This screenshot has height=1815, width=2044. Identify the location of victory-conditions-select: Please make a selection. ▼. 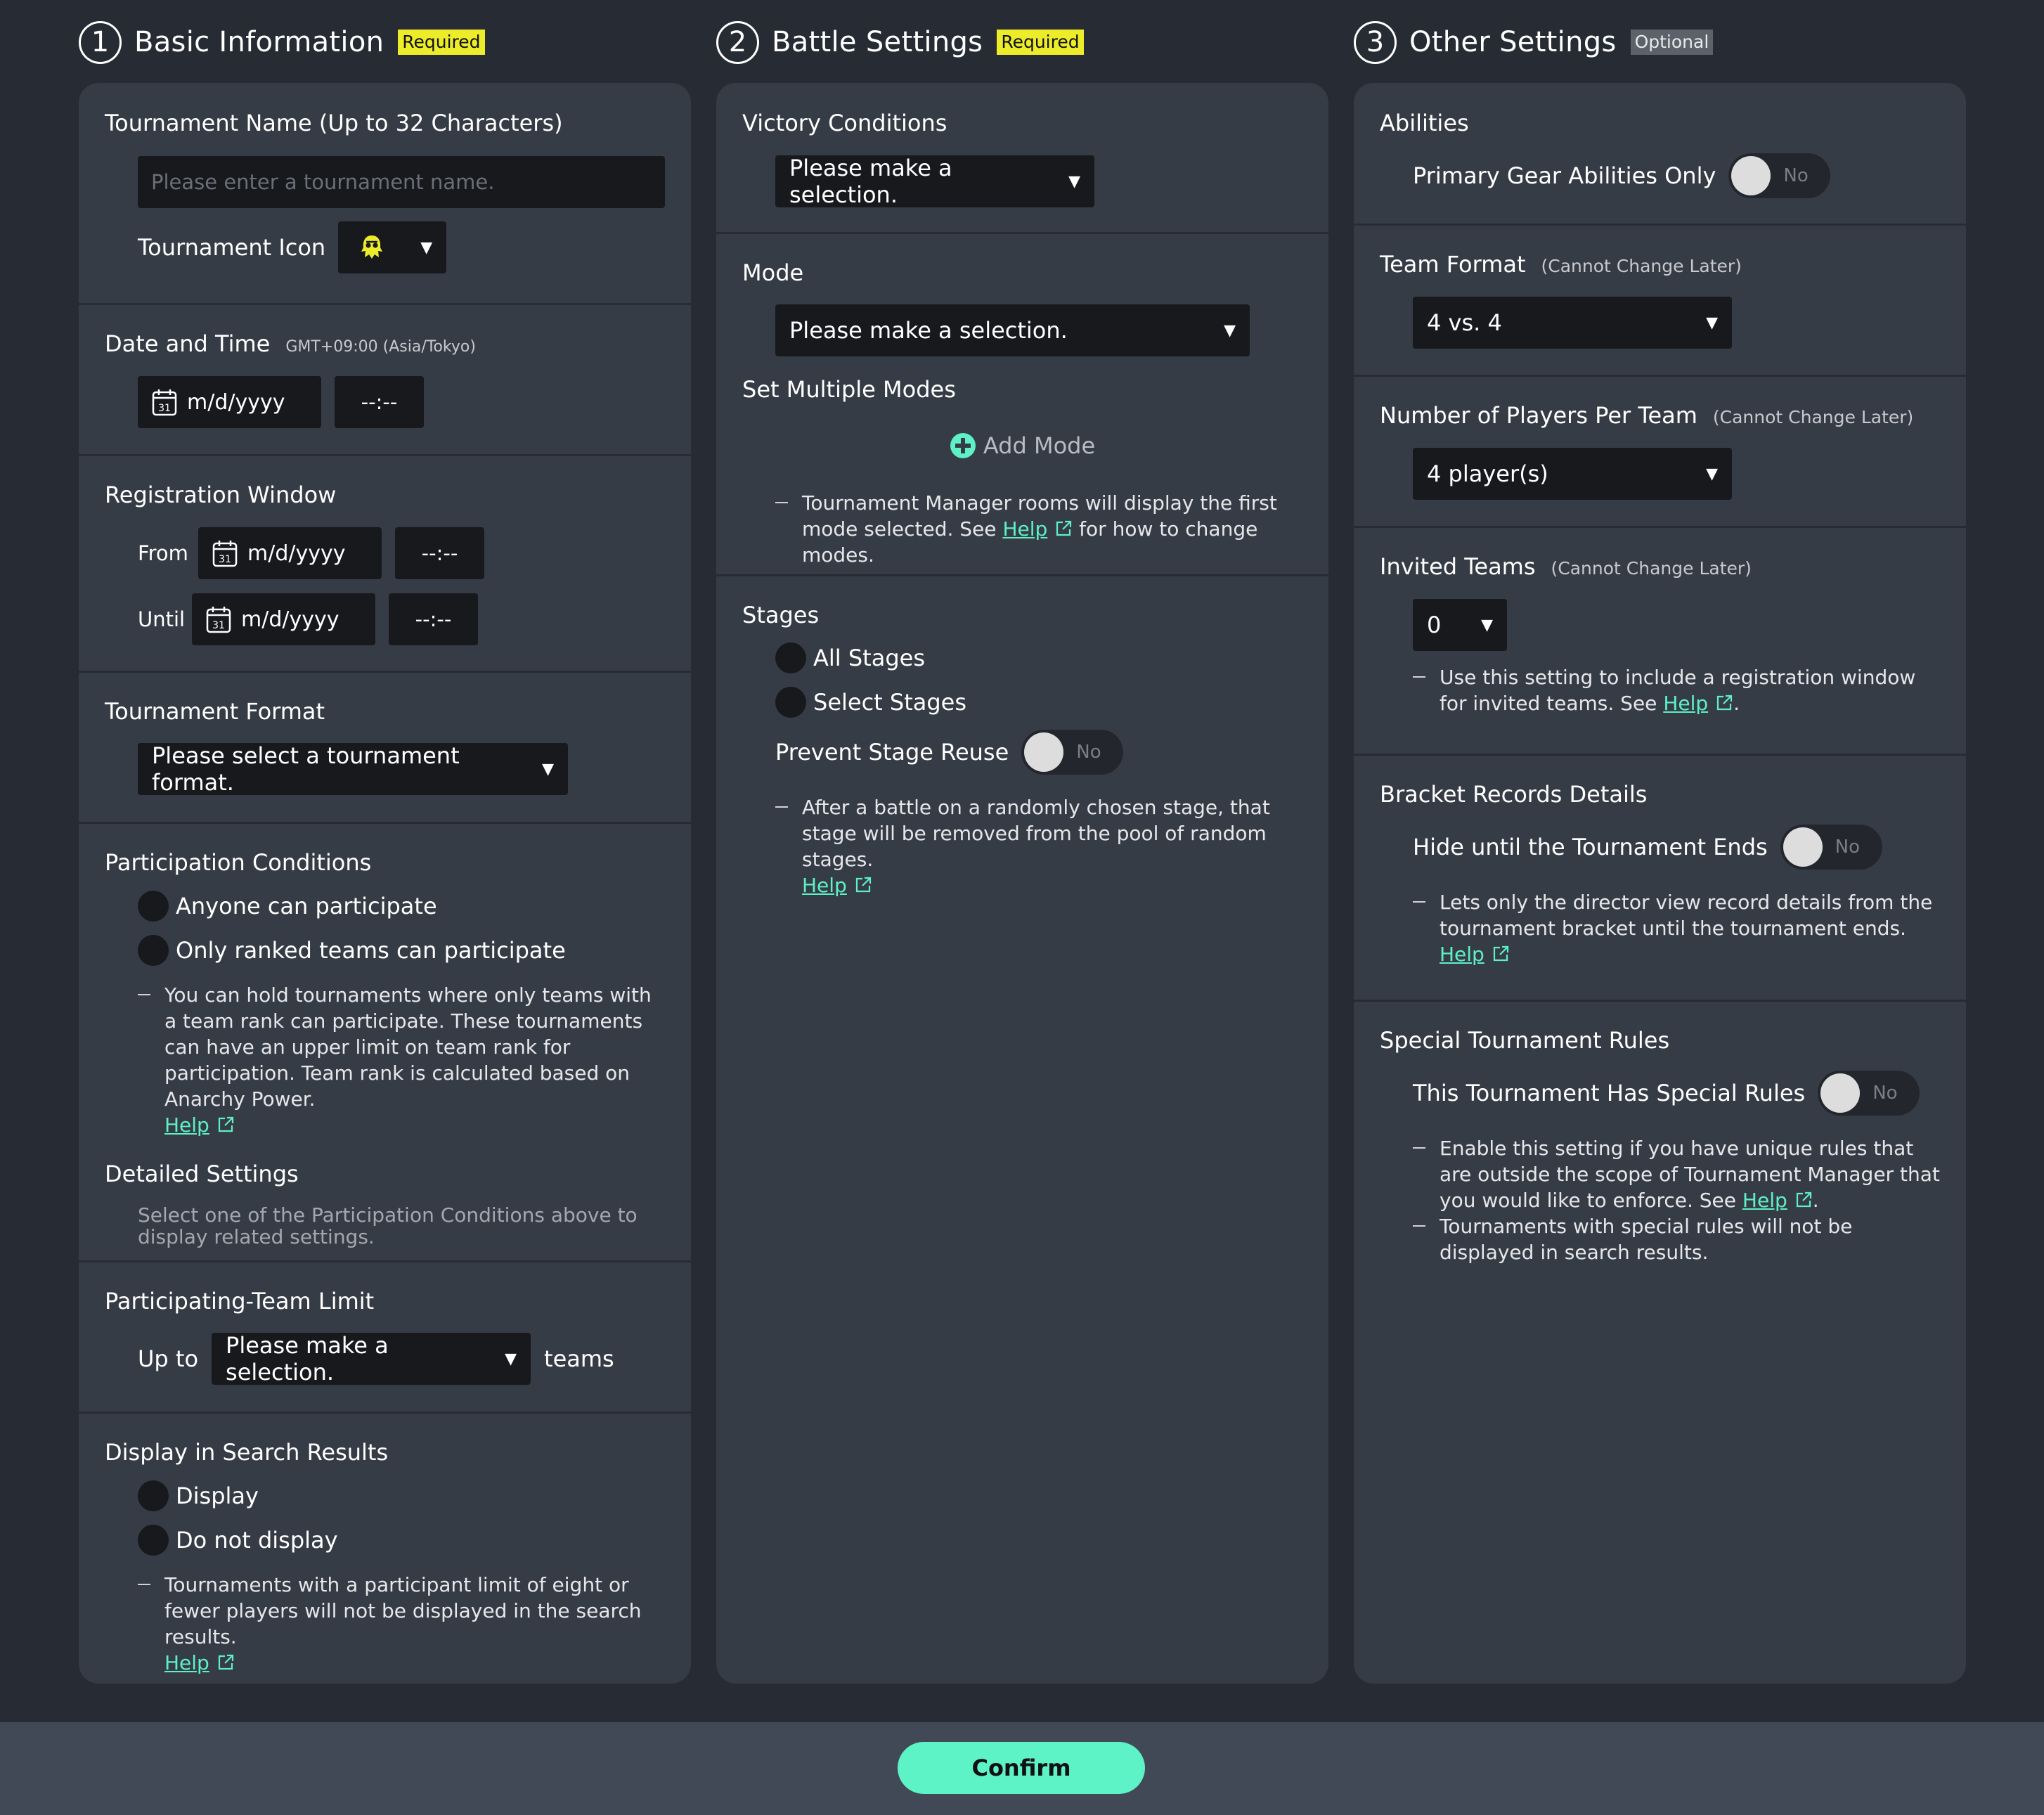
(935, 181).